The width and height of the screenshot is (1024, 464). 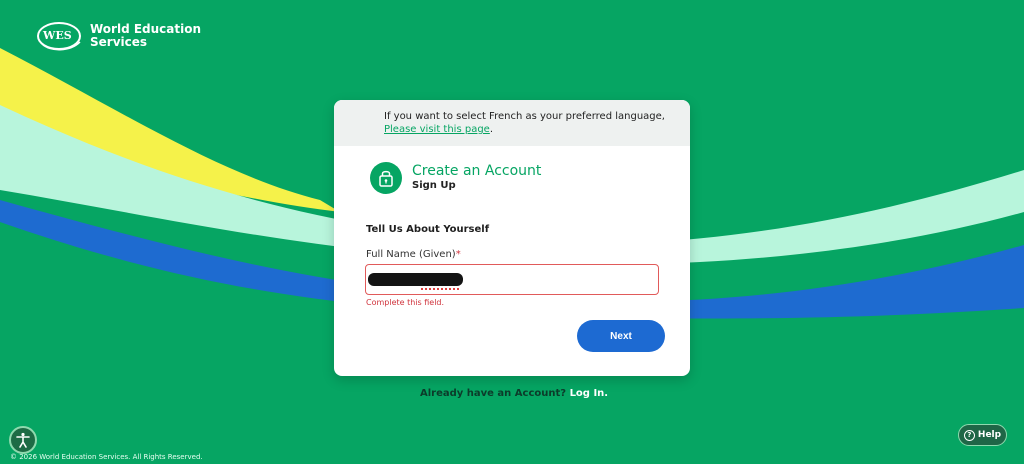 I want to click on question-icon: ?, so click(x=969, y=435).